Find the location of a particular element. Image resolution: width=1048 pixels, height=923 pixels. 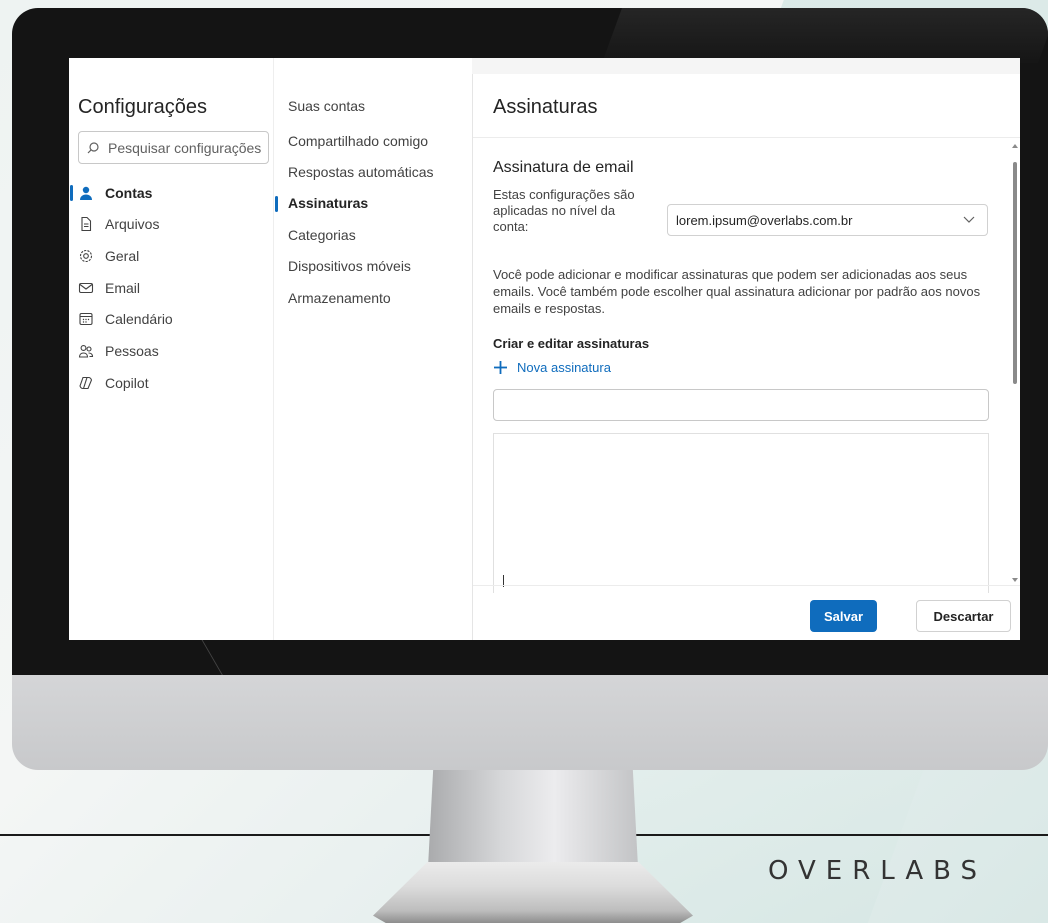

nav-item-label: Copilot is located at coordinates (127, 383).